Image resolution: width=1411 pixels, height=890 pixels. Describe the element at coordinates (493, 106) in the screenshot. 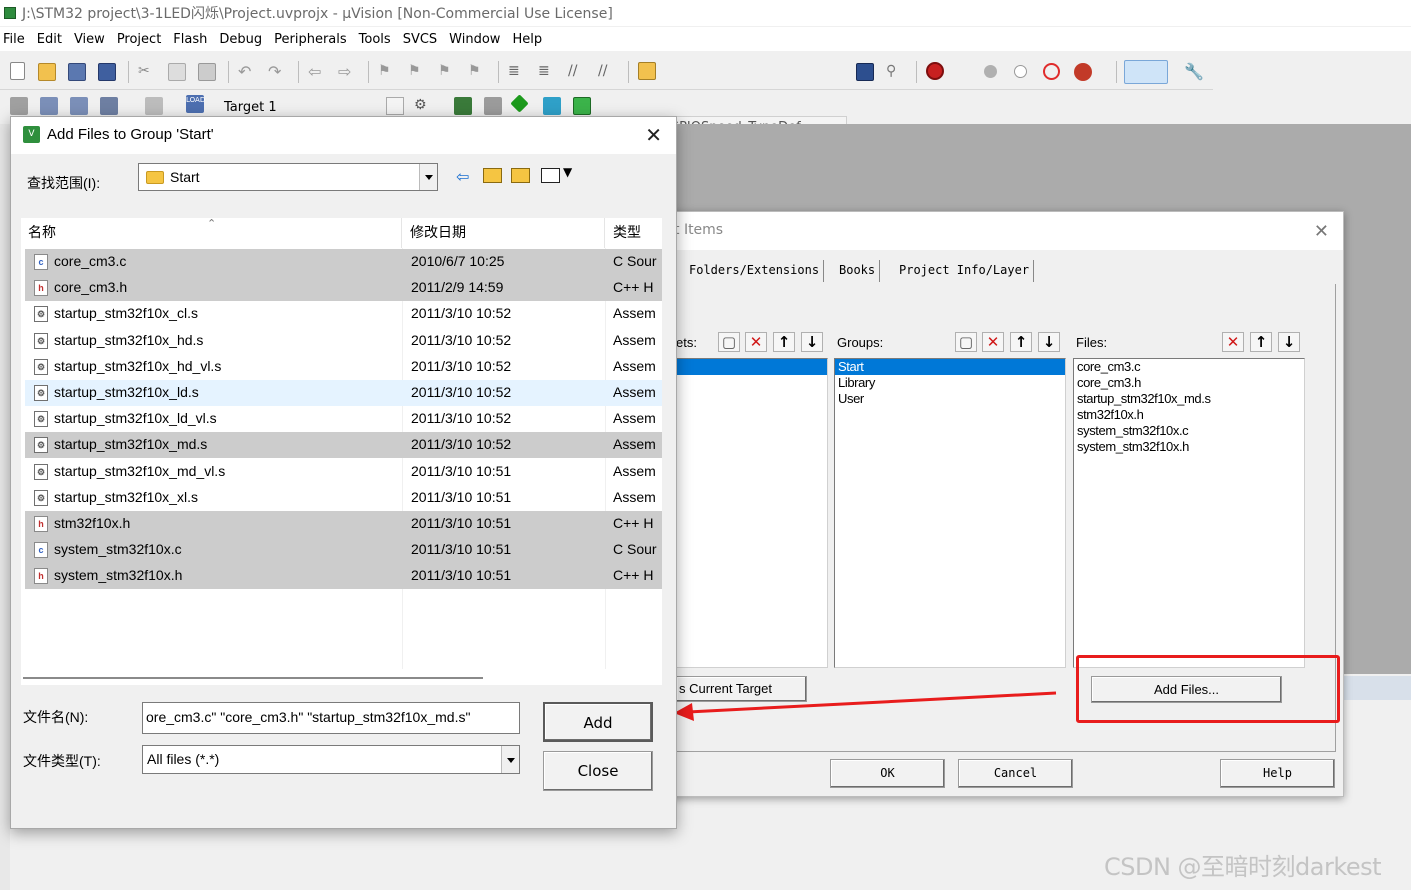

I see `file-extensions-icon` at that location.